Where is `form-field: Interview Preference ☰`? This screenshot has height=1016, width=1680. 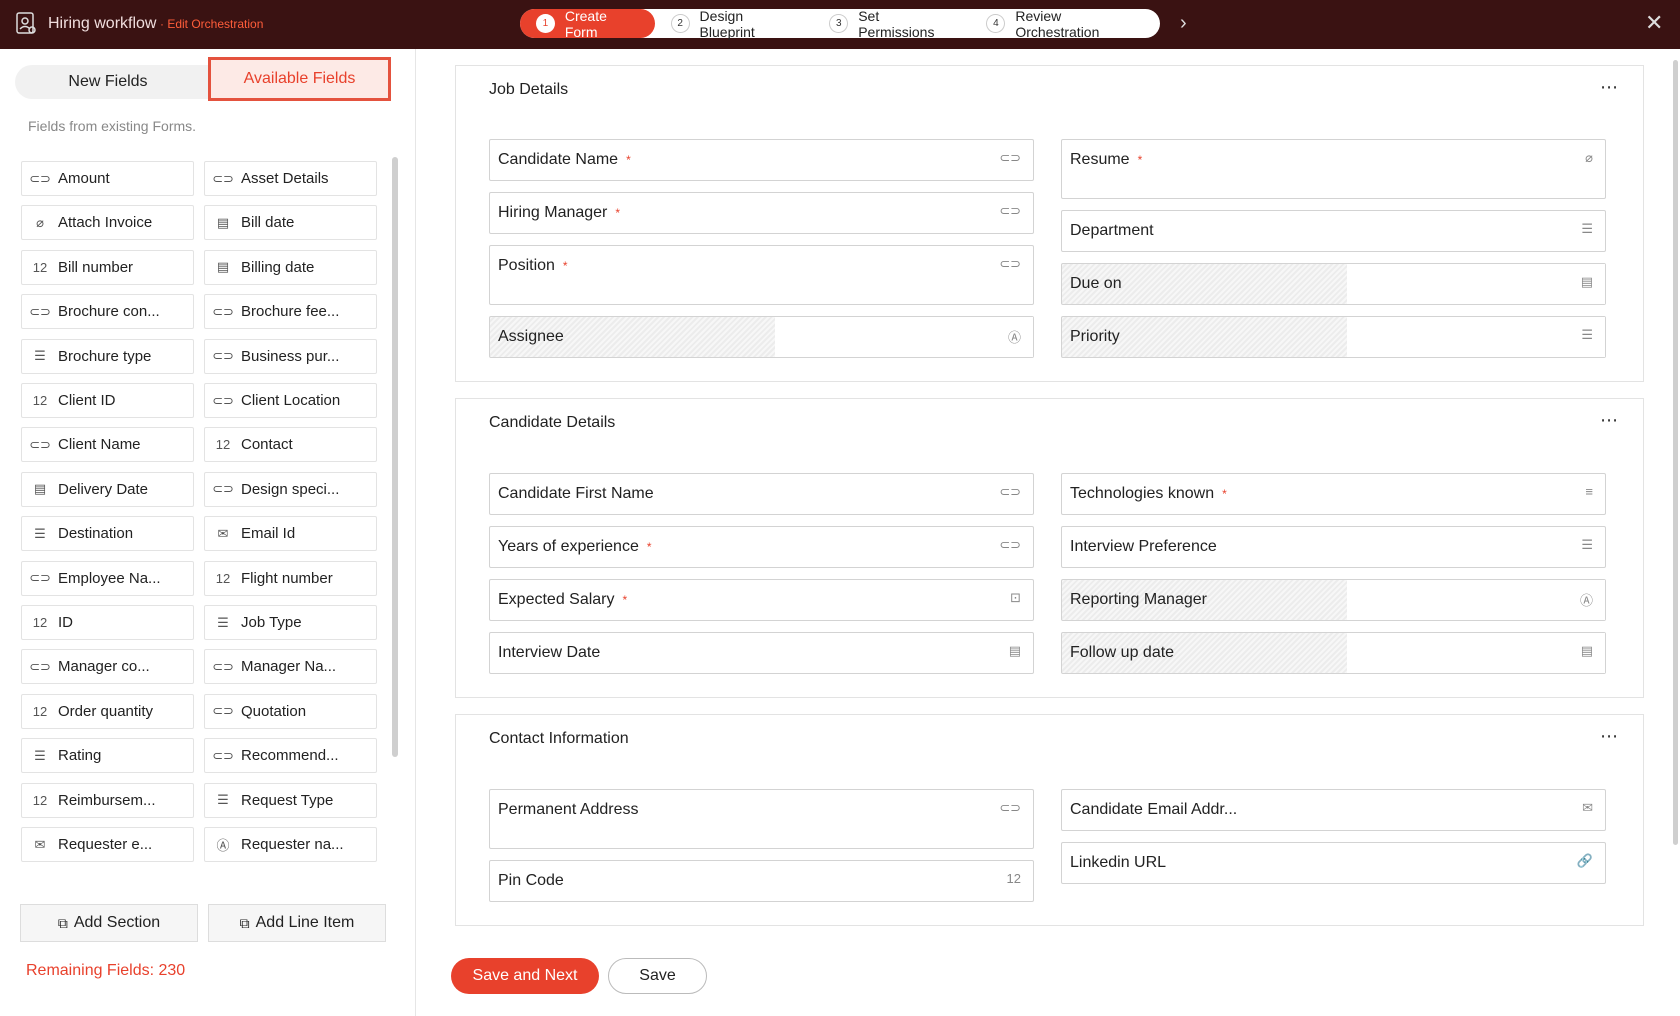
form-field: Interview Preference ☰ is located at coordinates (1333, 547).